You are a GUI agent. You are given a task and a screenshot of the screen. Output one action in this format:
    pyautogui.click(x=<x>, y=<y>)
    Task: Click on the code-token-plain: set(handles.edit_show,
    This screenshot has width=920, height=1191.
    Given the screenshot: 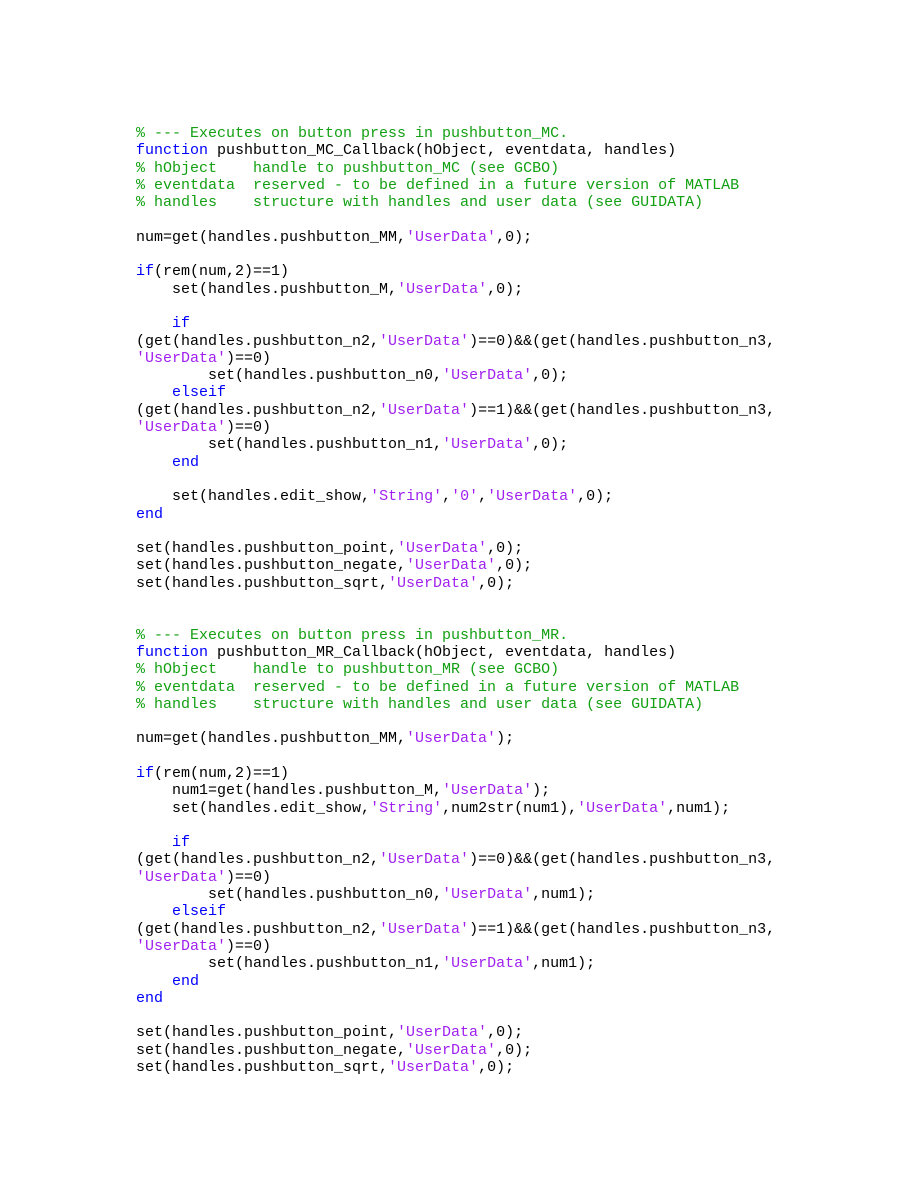 What is the action you would take?
    pyautogui.click(x=271, y=497)
    